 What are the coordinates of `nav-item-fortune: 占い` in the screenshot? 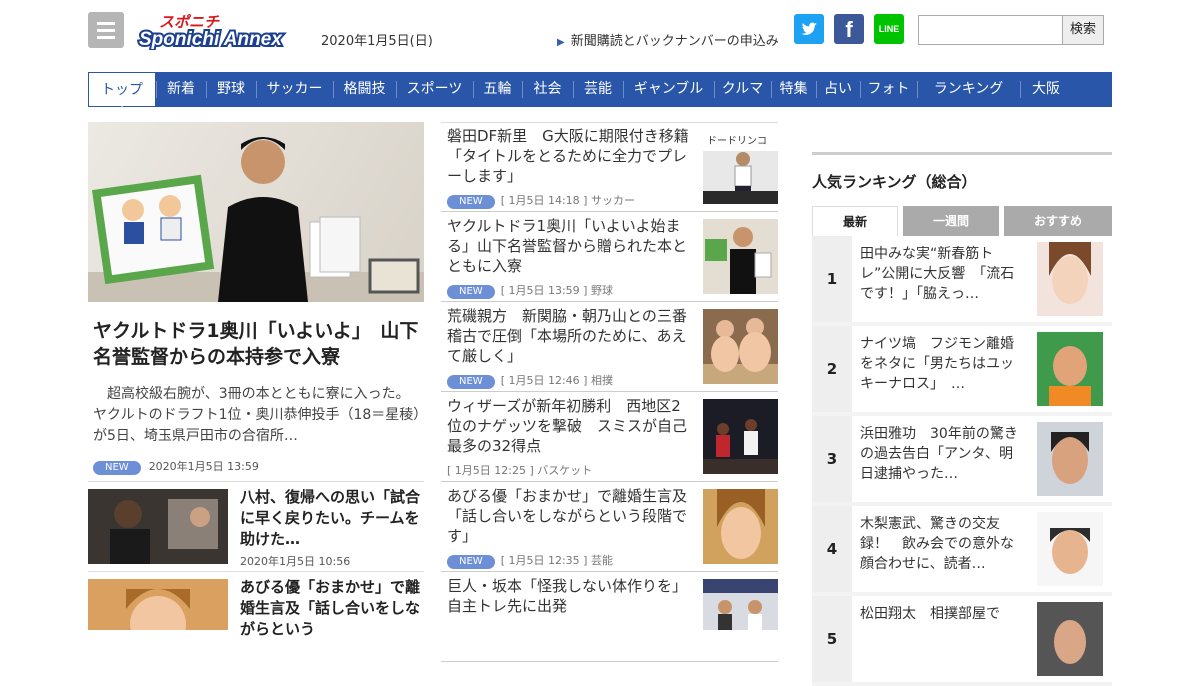 It's located at (838, 89).